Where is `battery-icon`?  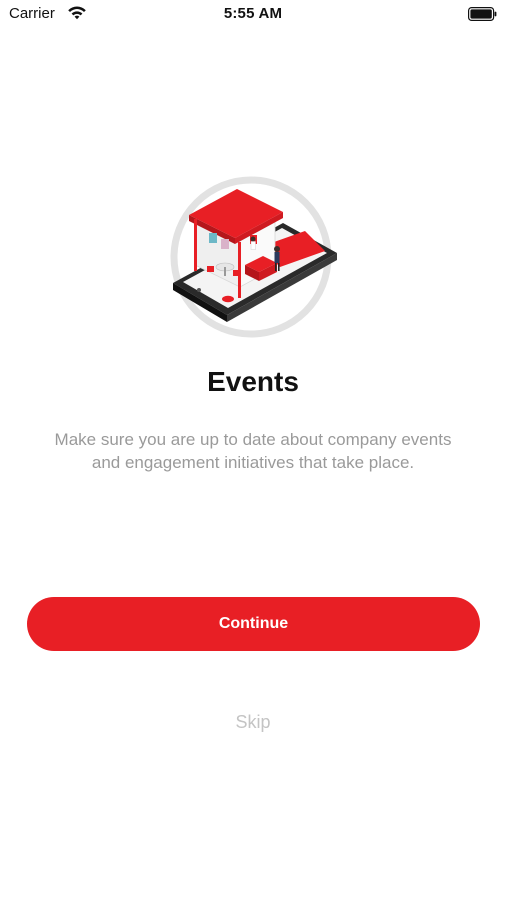 battery-icon is located at coordinates (482, 14).